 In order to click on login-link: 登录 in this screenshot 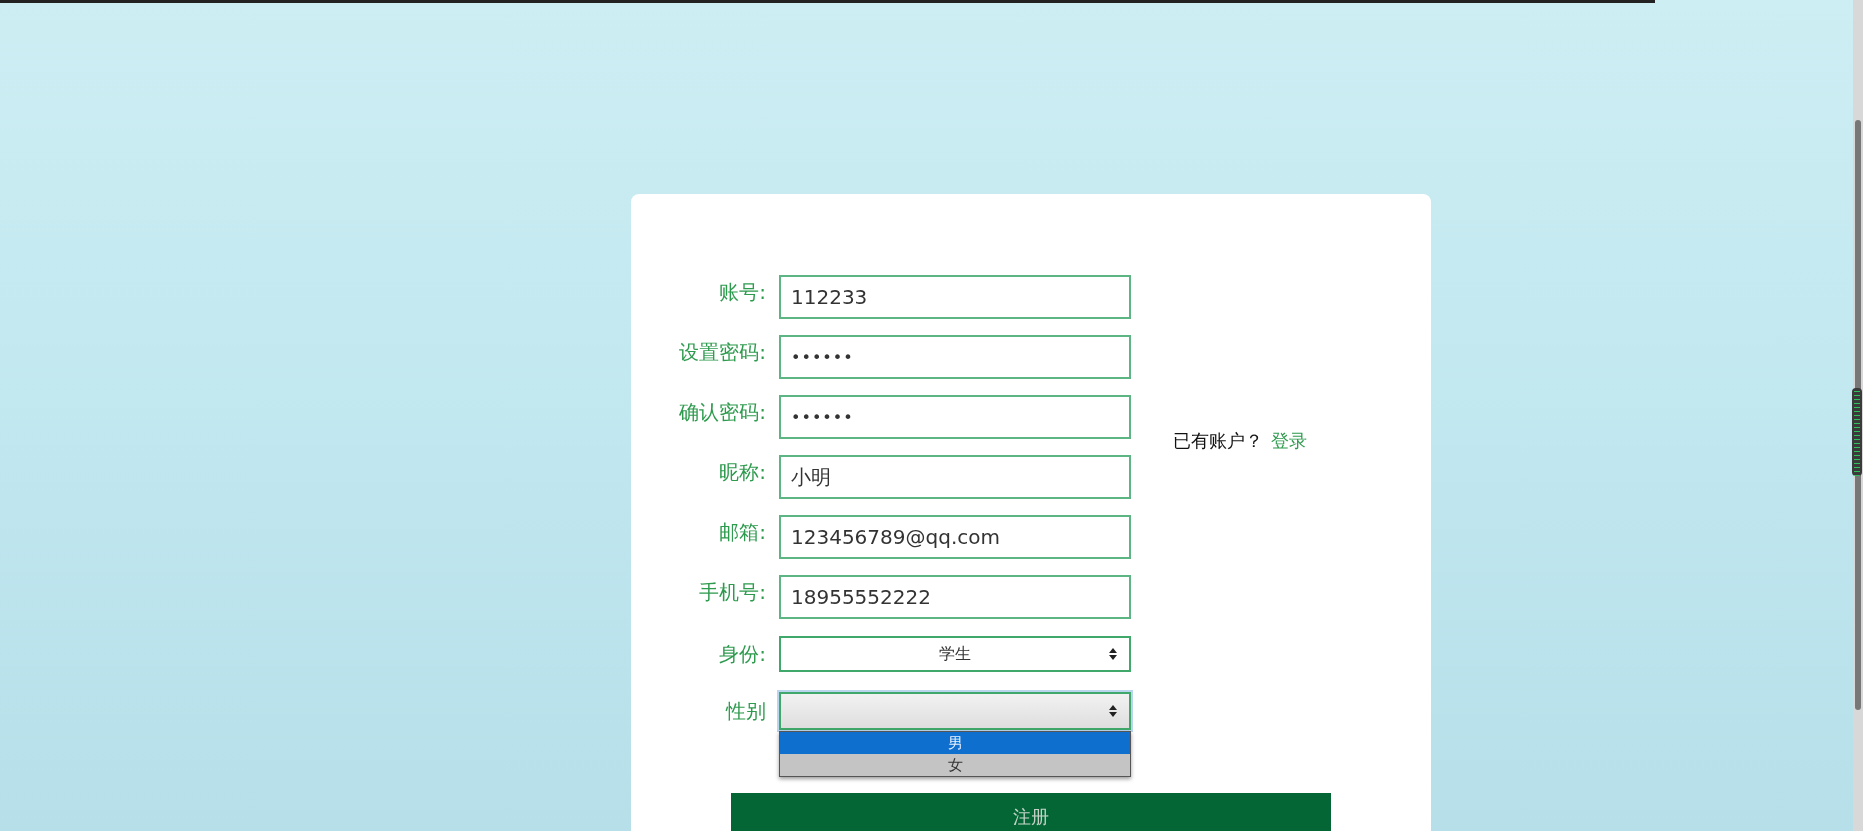, I will do `click(1289, 441)`.